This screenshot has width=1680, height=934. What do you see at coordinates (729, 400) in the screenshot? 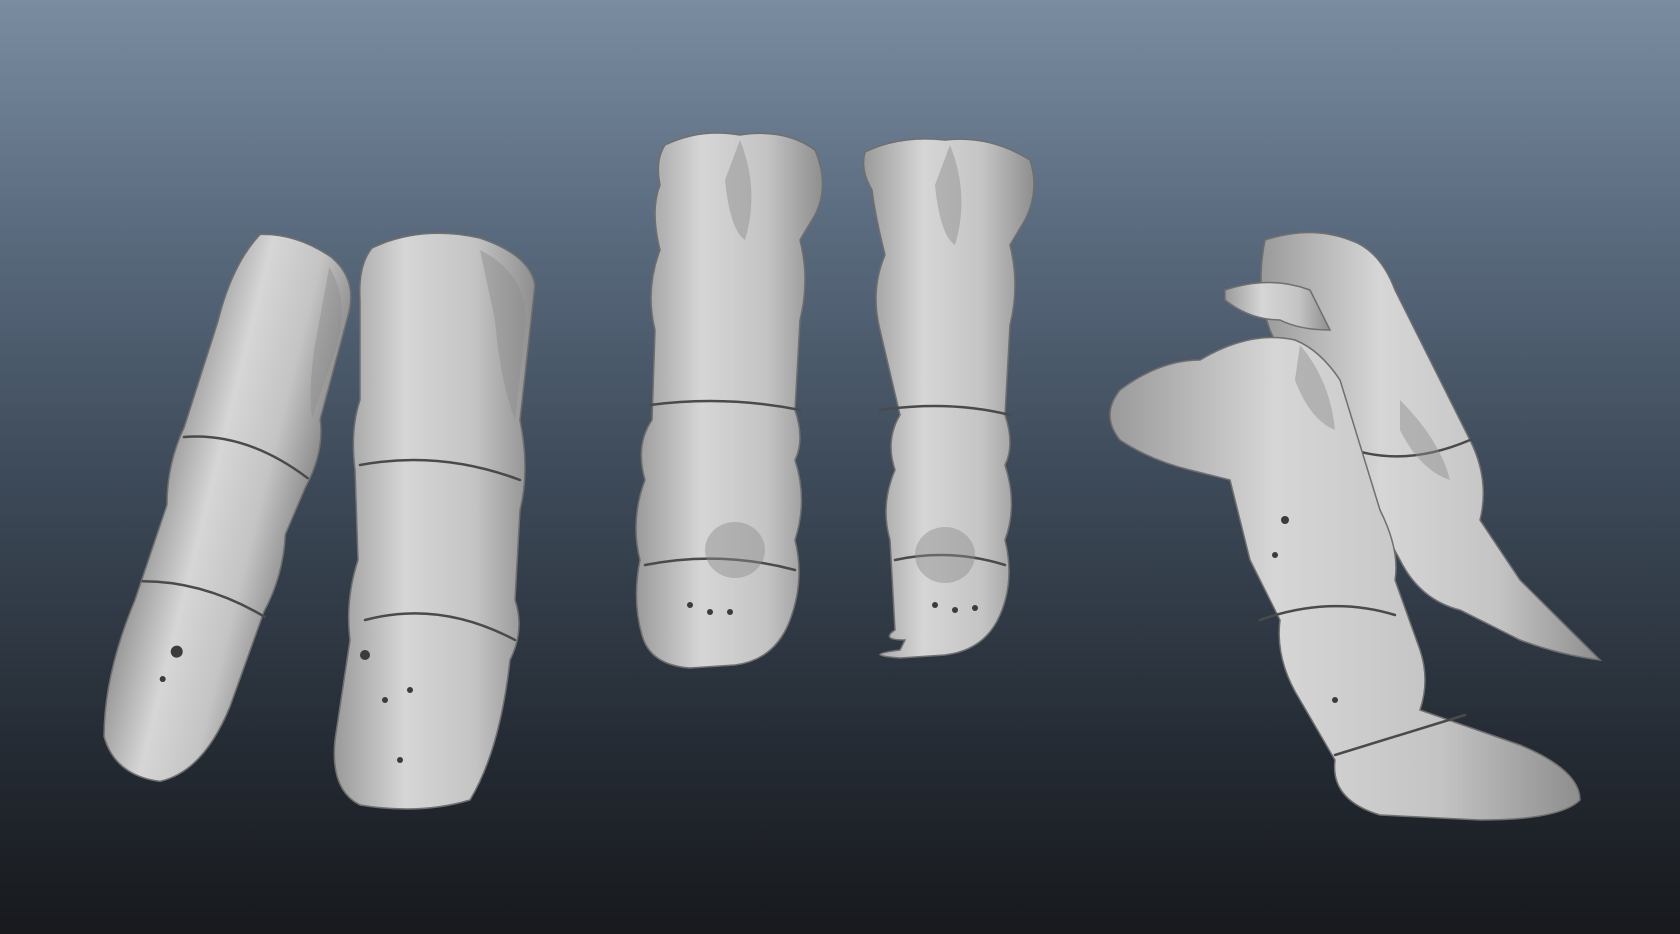
I see `digit-middle-a` at bounding box center [729, 400].